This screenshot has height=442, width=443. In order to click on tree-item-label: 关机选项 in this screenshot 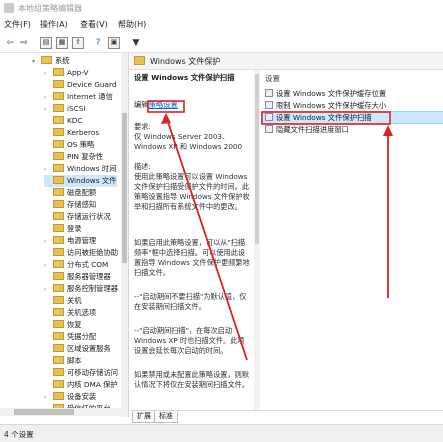, I will do `click(82, 312)`.